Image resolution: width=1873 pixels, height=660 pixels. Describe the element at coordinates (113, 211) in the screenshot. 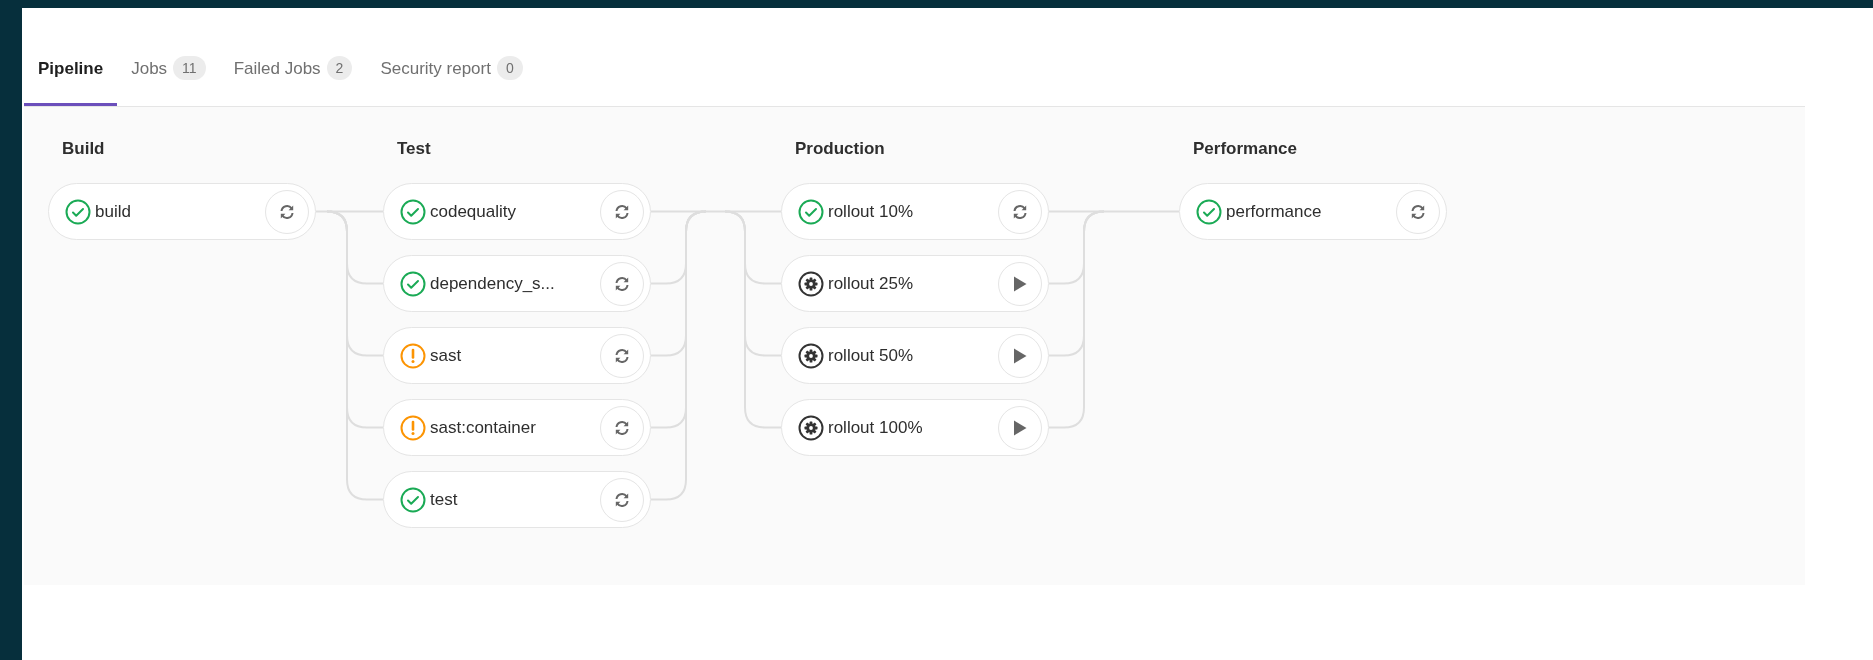

I see `job-name: build` at that location.